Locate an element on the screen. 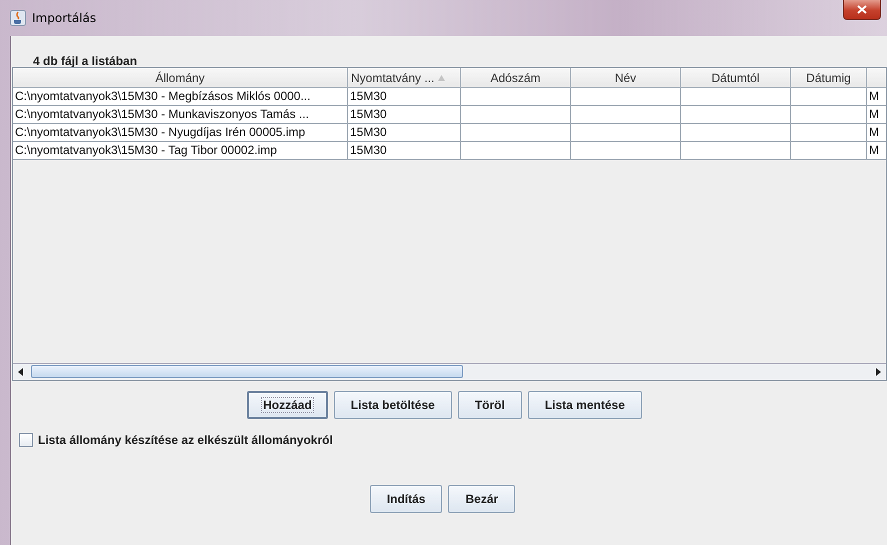  button: Hozzáad is located at coordinates (287, 405).